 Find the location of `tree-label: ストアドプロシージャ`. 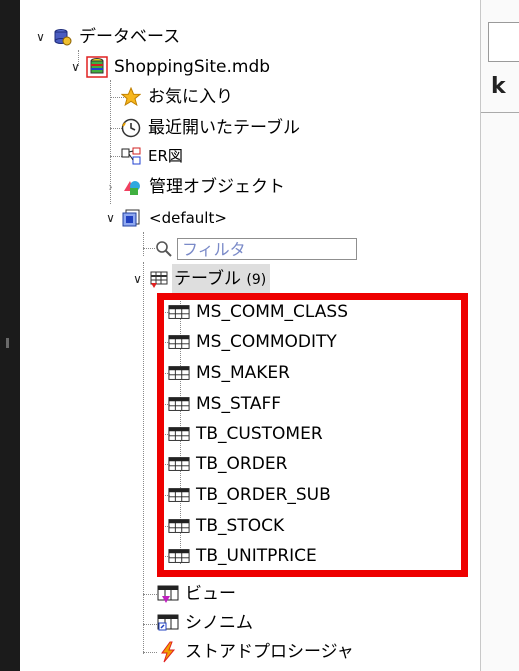

tree-label: ストアドプロシージャ is located at coordinates (269, 652).